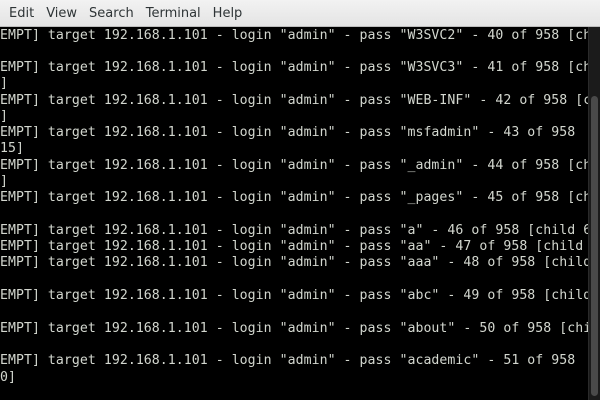  Describe the element at coordinates (228, 13) in the screenshot. I see `menu-help: Help` at that location.